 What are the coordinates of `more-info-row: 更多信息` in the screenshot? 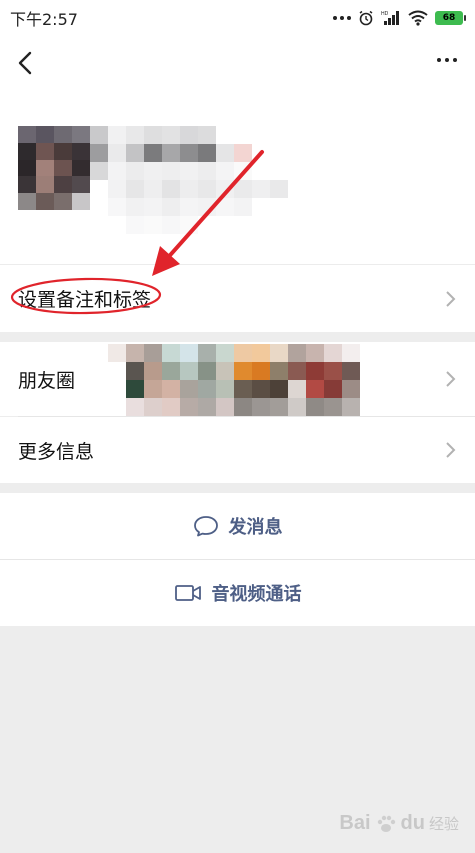 It's located at (237, 450).